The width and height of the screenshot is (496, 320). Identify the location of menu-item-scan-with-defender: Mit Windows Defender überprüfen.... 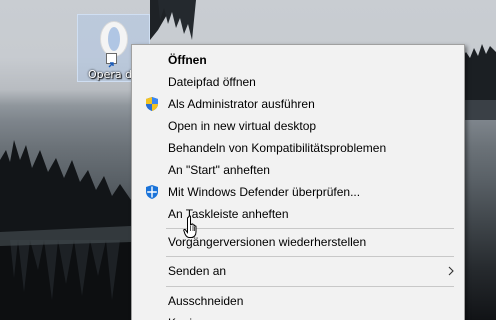
(298, 192).